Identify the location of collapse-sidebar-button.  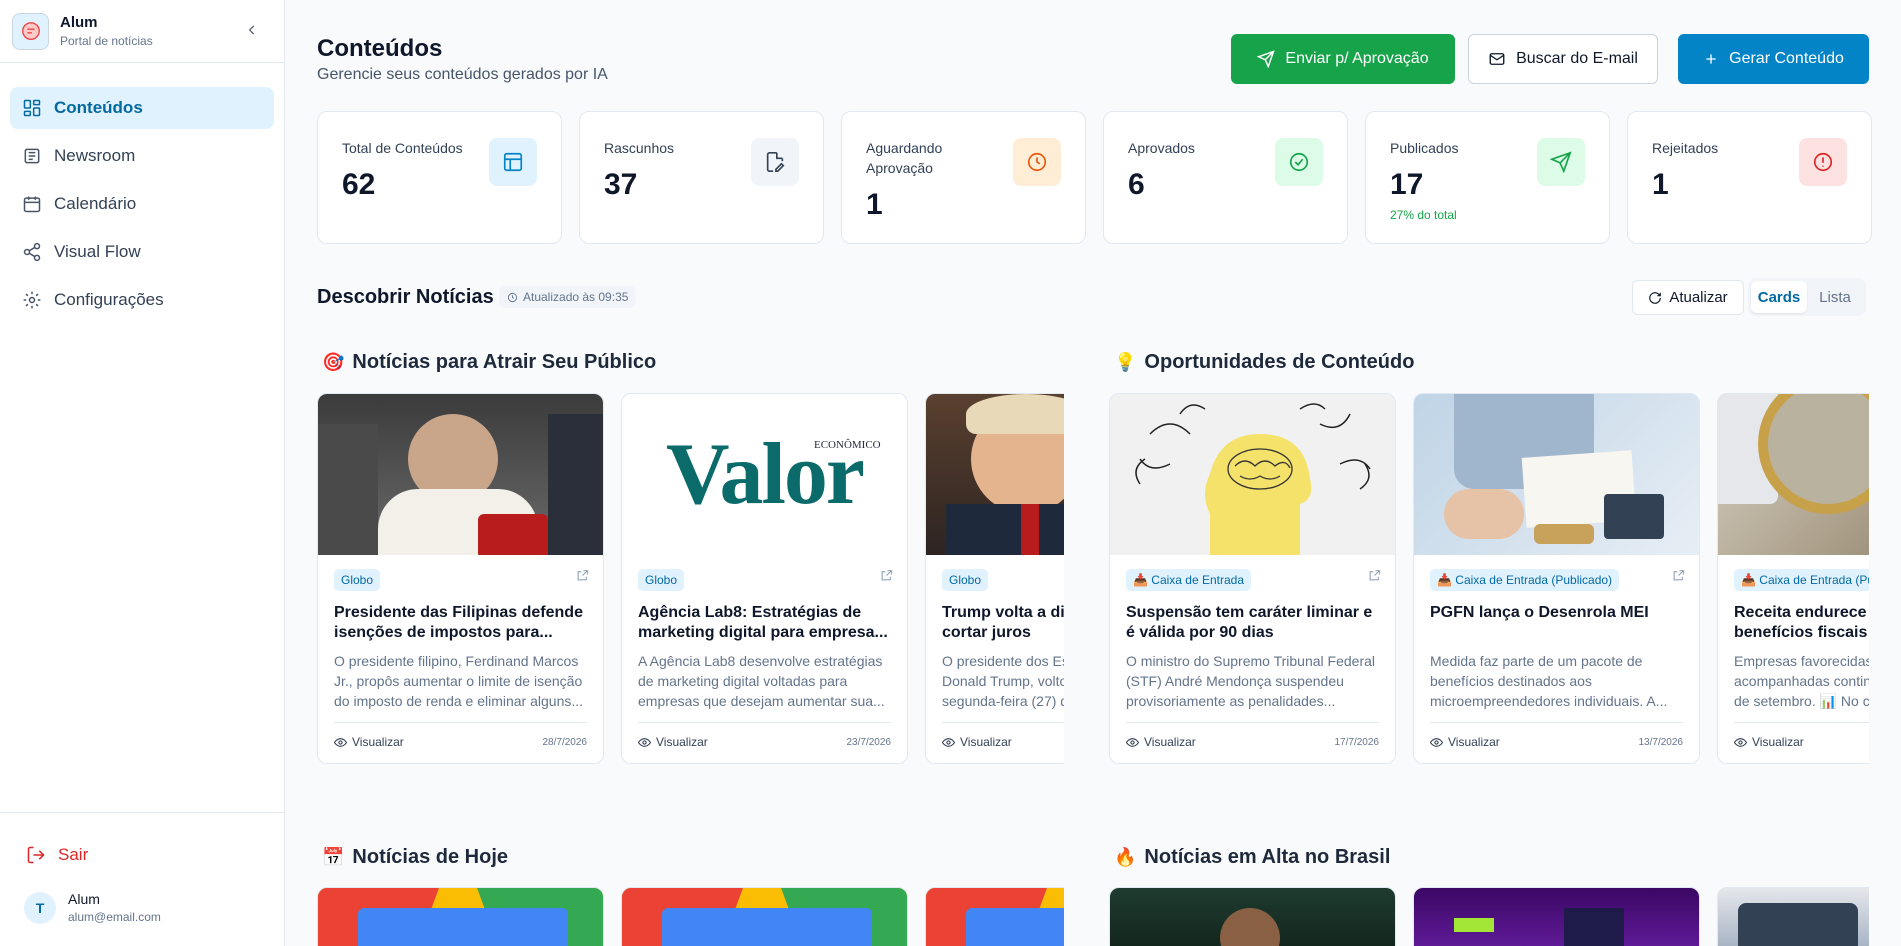
(252, 30).